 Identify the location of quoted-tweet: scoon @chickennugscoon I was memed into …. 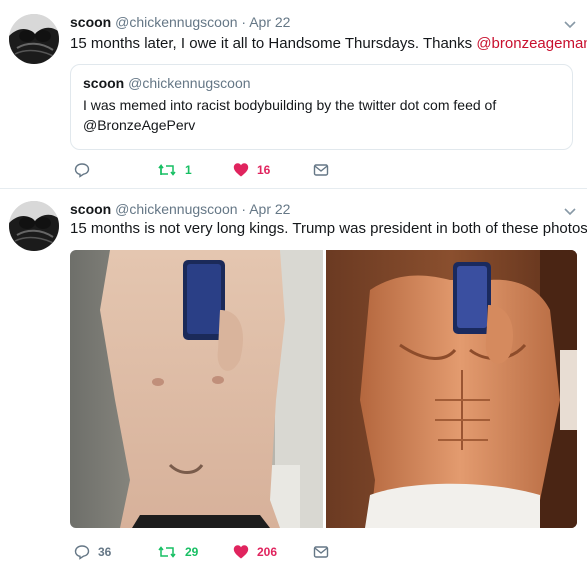
(321, 107).